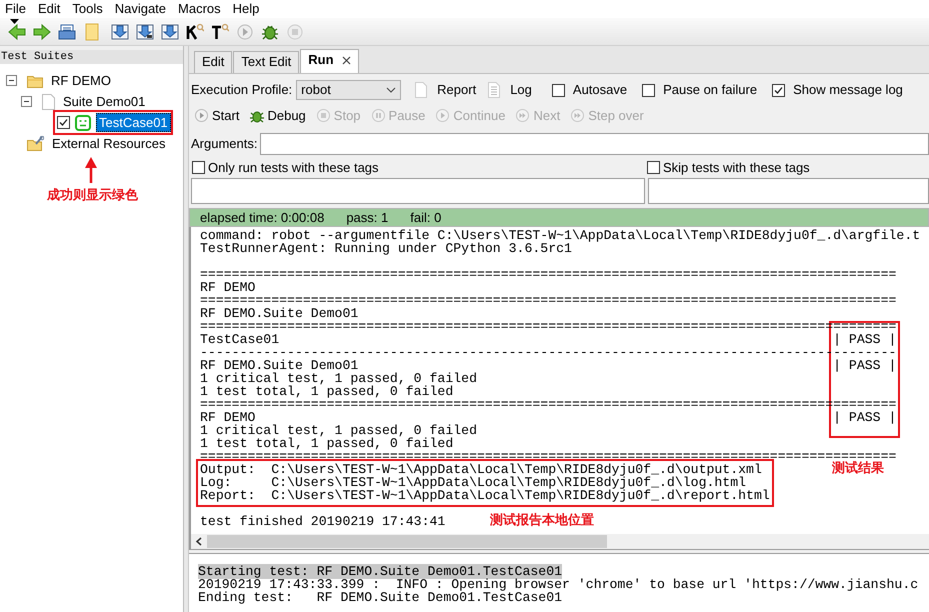 This screenshot has width=929, height=612. Describe the element at coordinates (600, 90) in the screenshot. I see `checkbox-label: Autosave` at that location.